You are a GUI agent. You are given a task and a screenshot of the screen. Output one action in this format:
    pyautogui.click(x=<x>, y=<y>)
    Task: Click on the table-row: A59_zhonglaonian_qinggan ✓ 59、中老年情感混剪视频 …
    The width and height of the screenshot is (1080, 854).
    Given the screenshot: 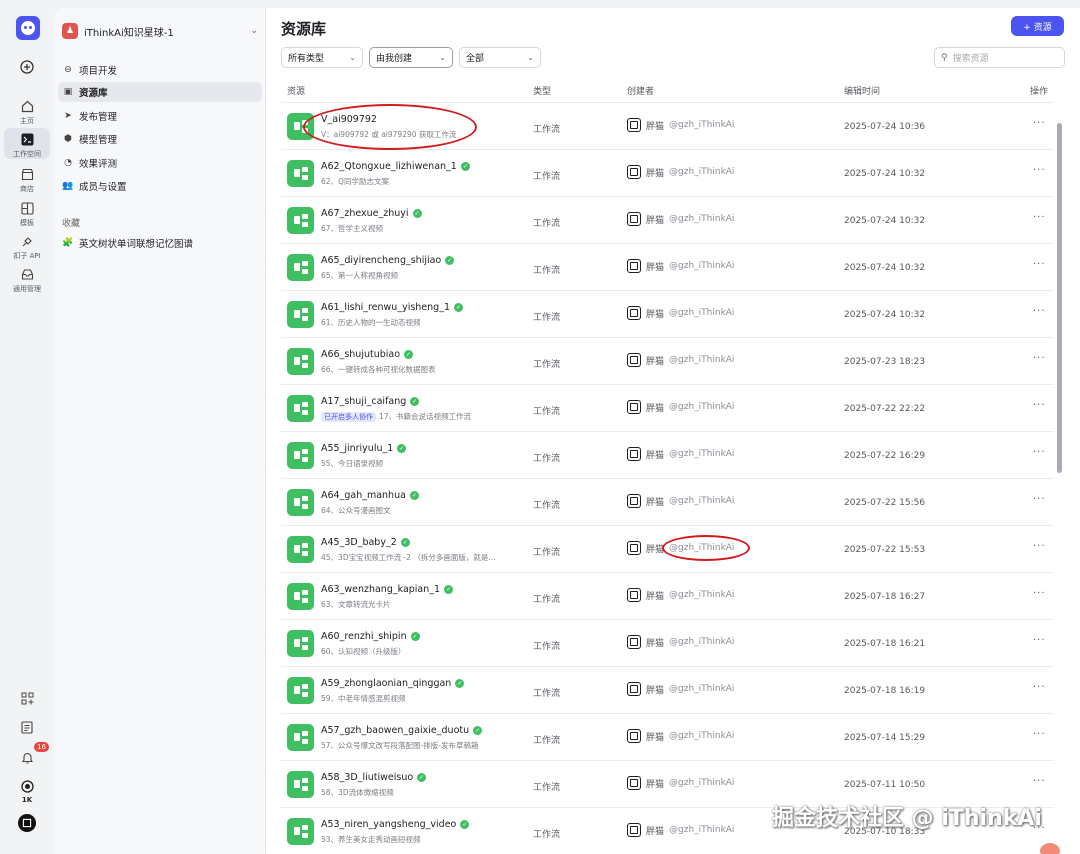 What is the action you would take?
    pyautogui.click(x=667, y=690)
    